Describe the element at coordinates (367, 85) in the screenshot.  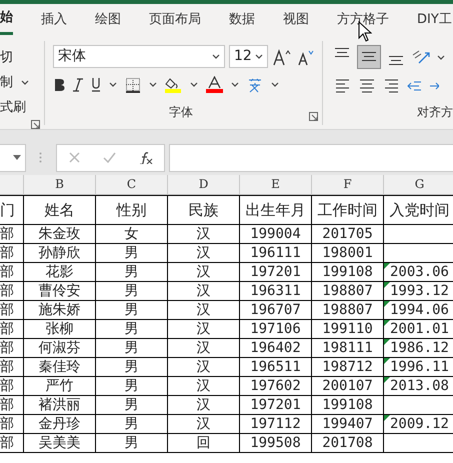
I see `align-center-icon` at that location.